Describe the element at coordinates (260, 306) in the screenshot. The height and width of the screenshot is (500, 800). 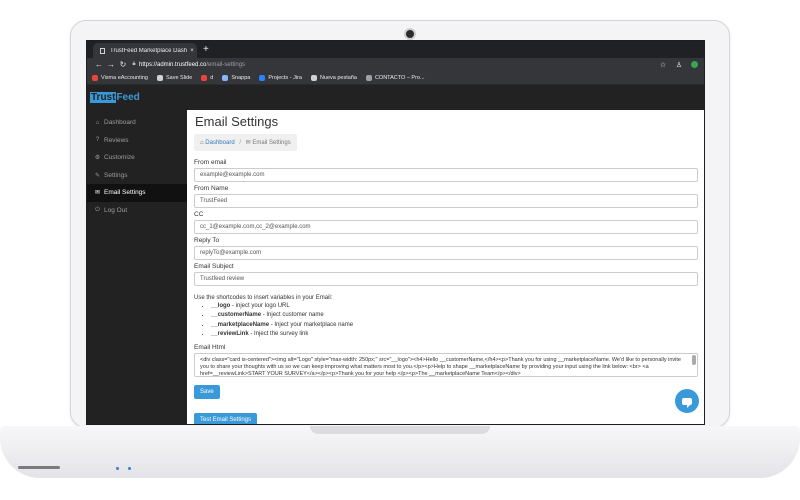
I see `shortcode-desc: - inject your logo URL` at that location.